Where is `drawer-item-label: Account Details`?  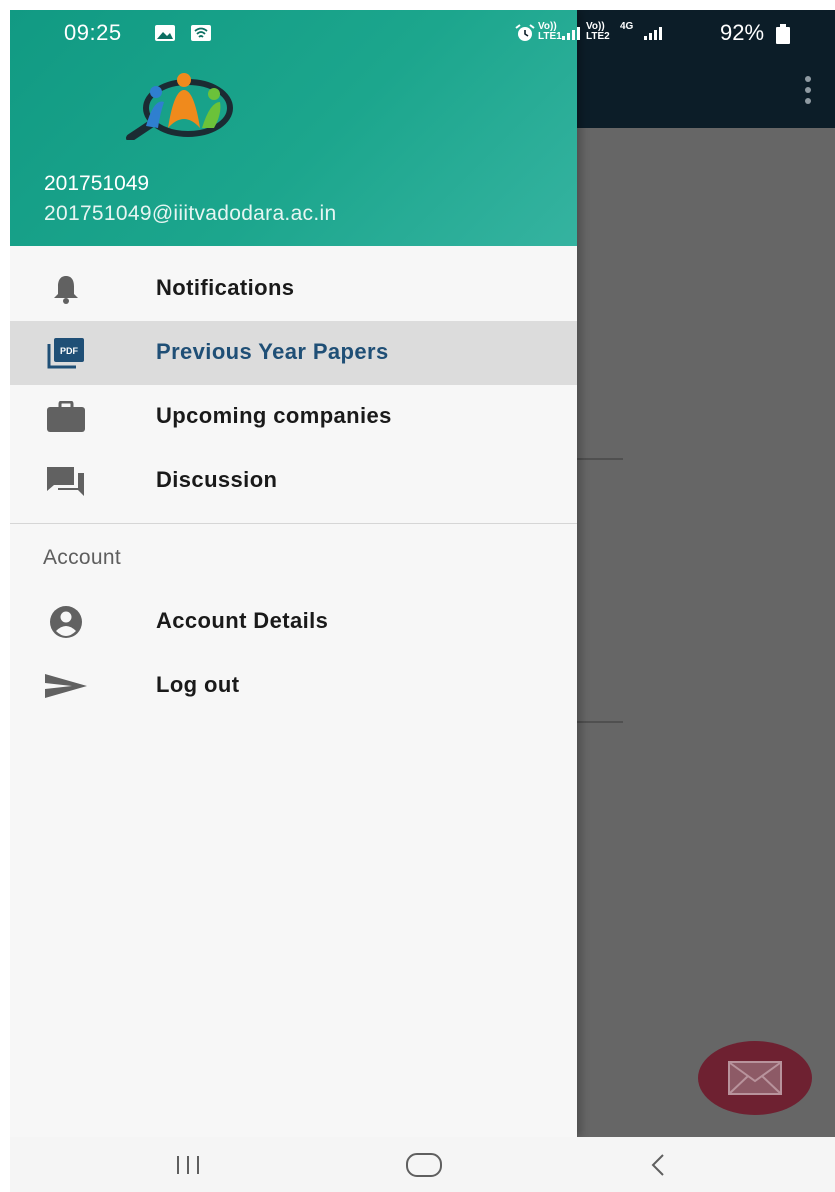
drawer-item-label: Account Details is located at coordinates (242, 620).